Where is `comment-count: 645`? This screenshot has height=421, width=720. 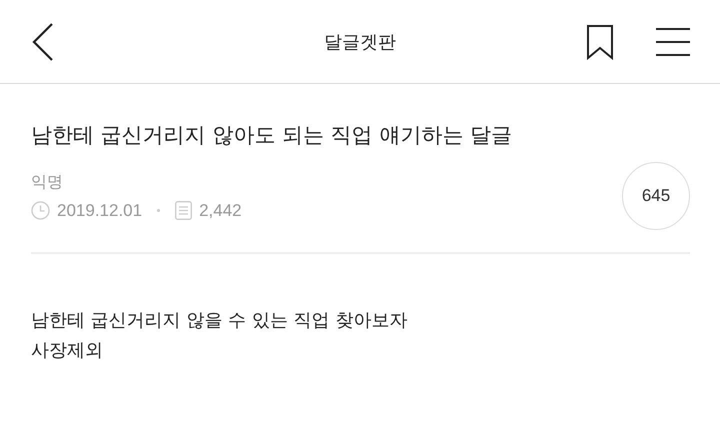
comment-count: 645 is located at coordinates (656, 196).